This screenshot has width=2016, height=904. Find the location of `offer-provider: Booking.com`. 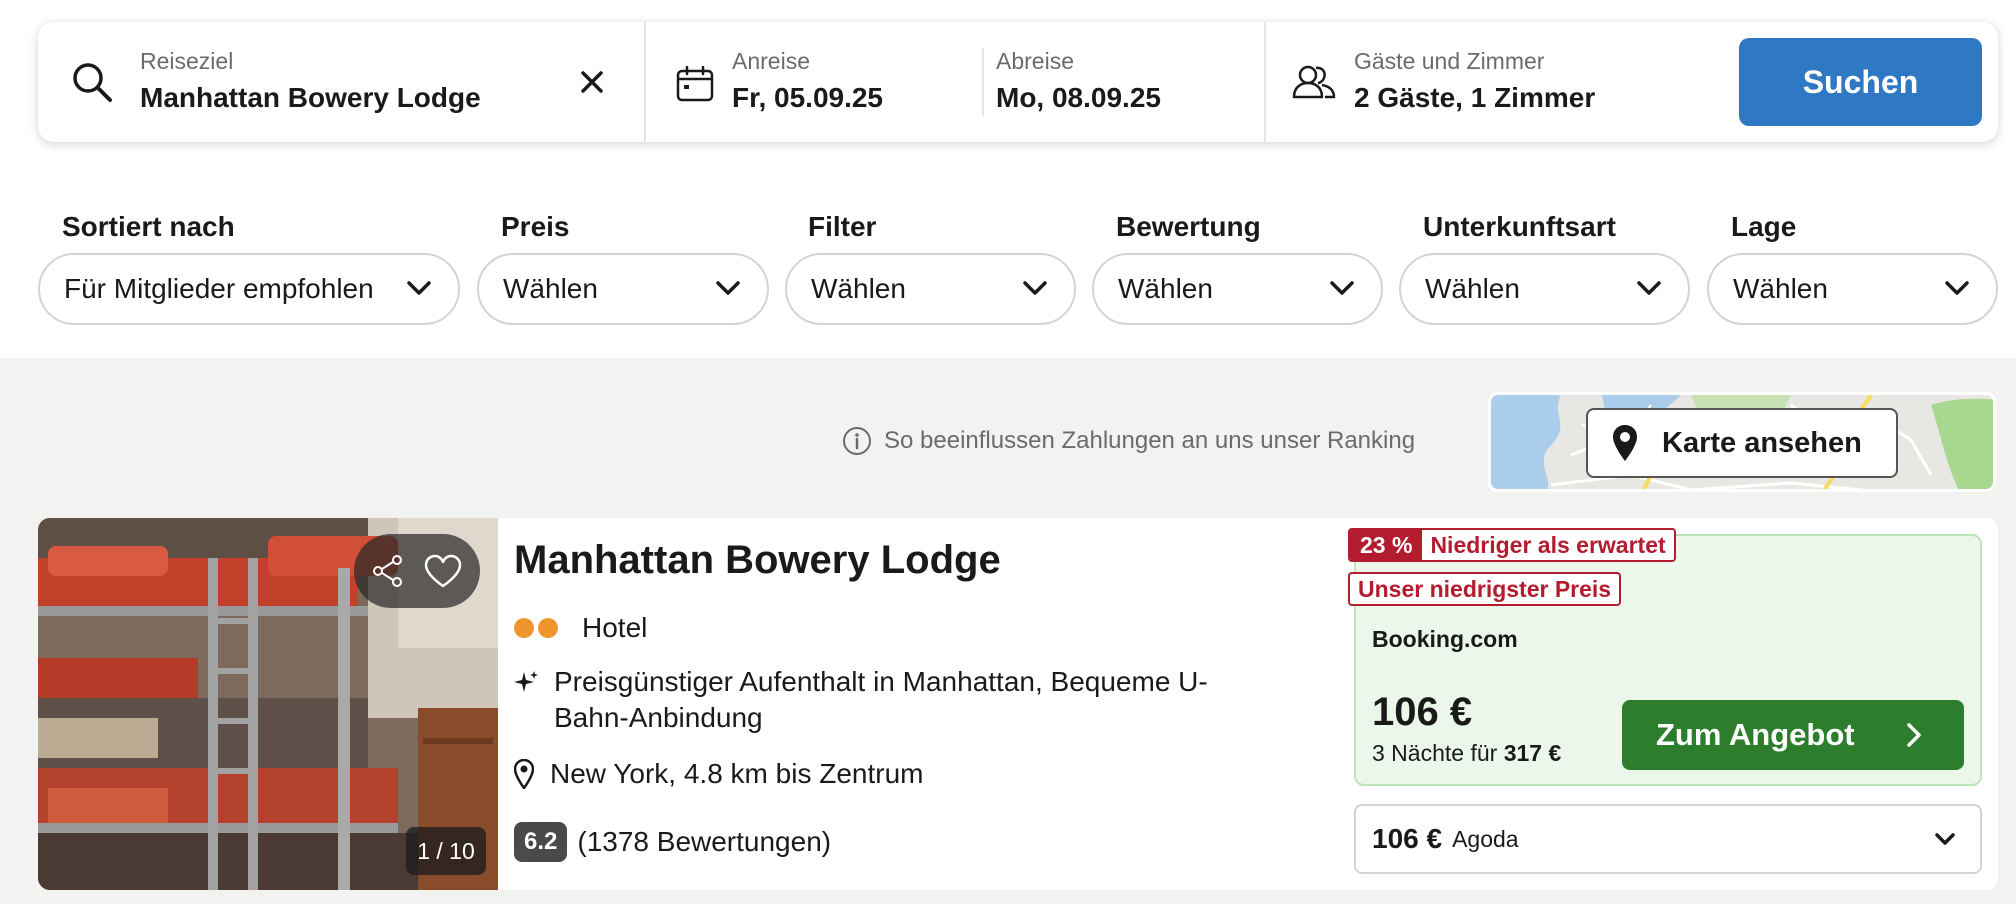

offer-provider: Booking.com is located at coordinates (1445, 639).